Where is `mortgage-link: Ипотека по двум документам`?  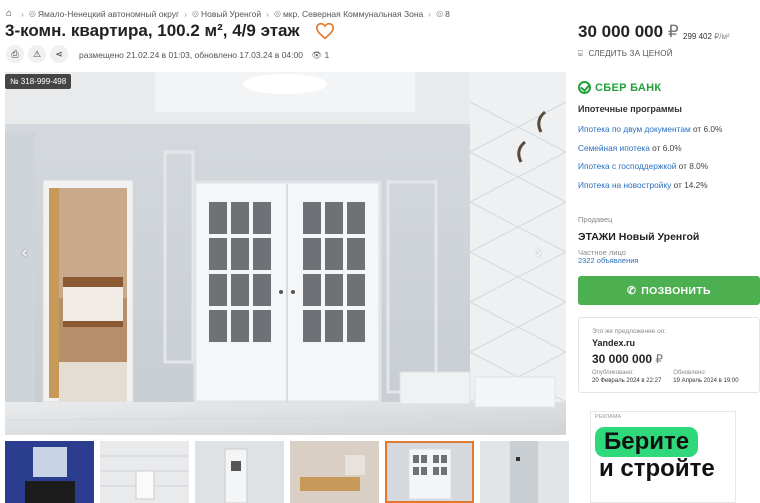
mortgage-link: Ипотека по двум документам is located at coordinates (634, 129).